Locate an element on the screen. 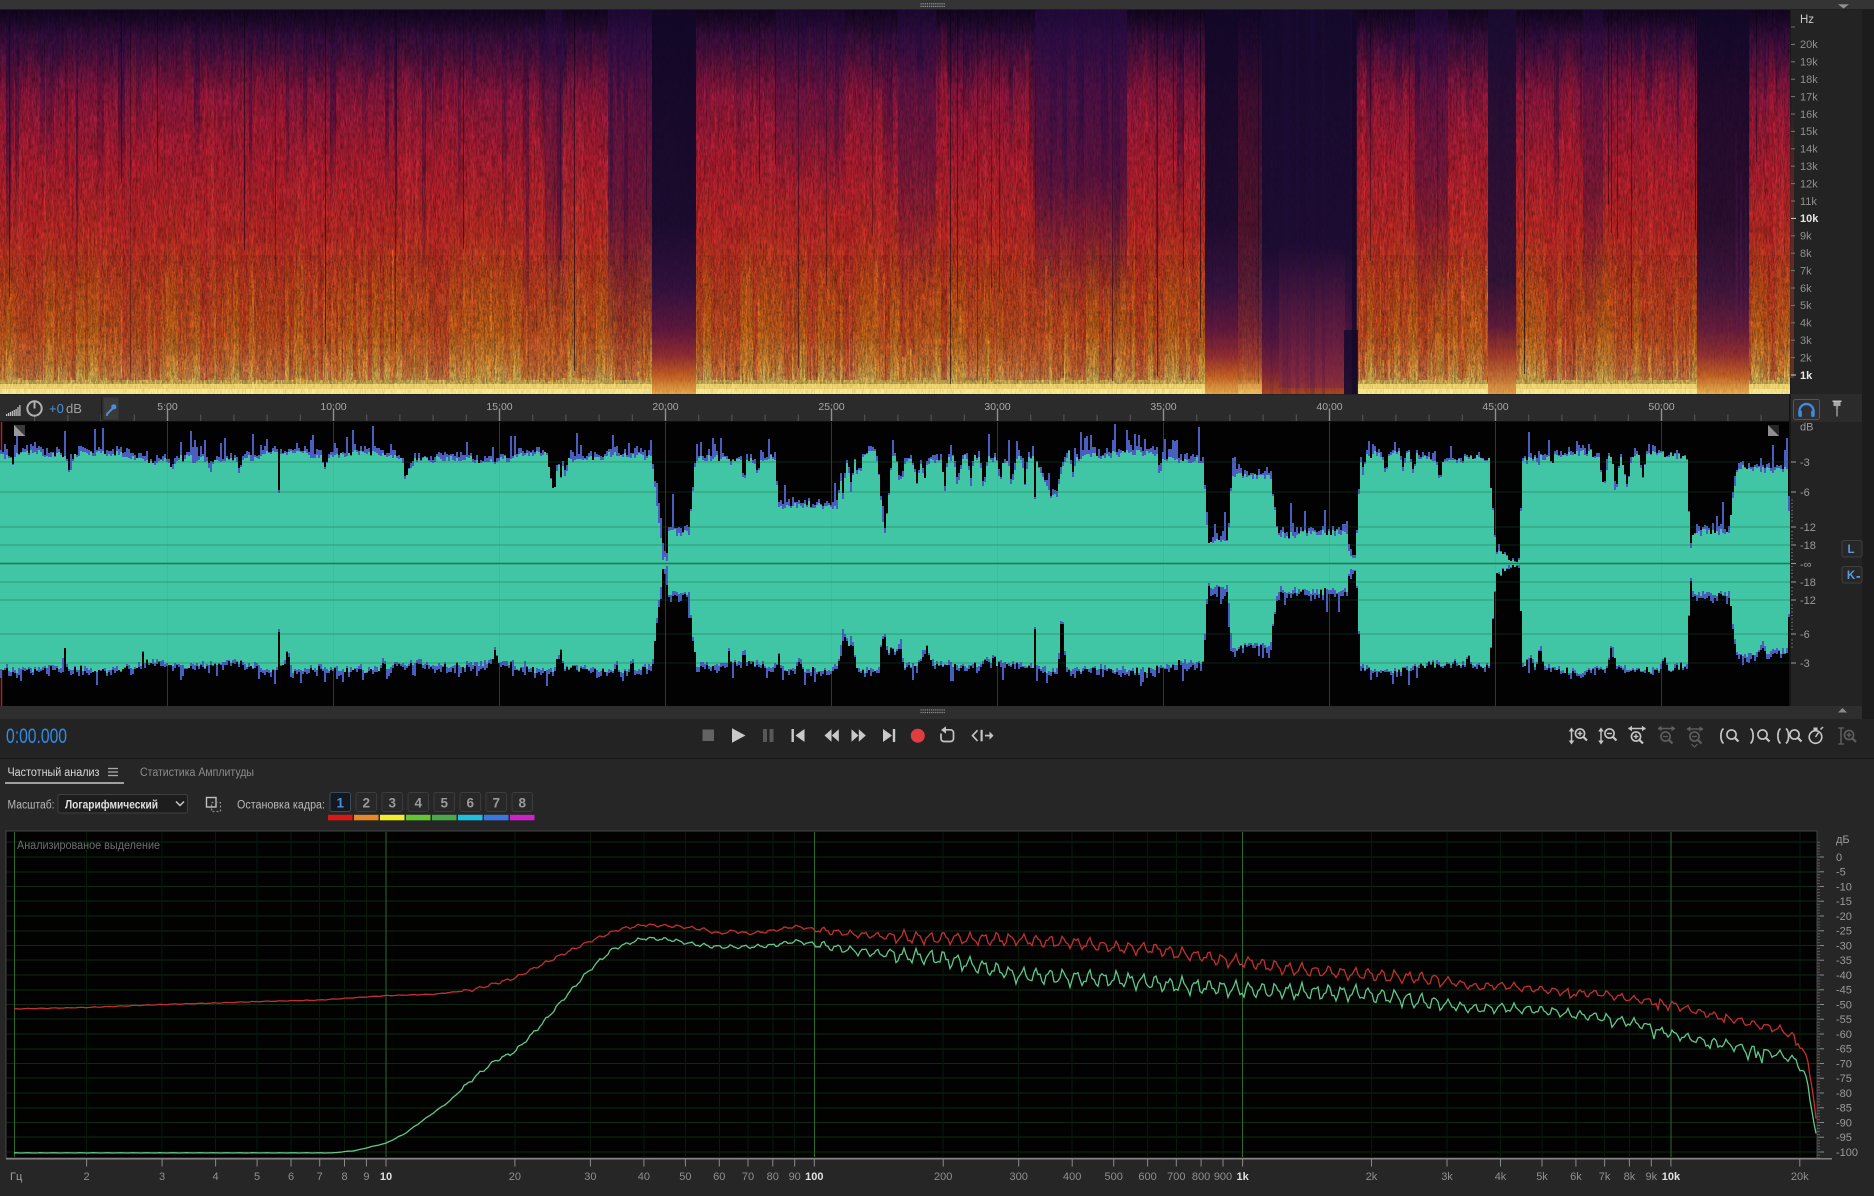  svg-text: 35:00 is located at coordinates (1163, 407).